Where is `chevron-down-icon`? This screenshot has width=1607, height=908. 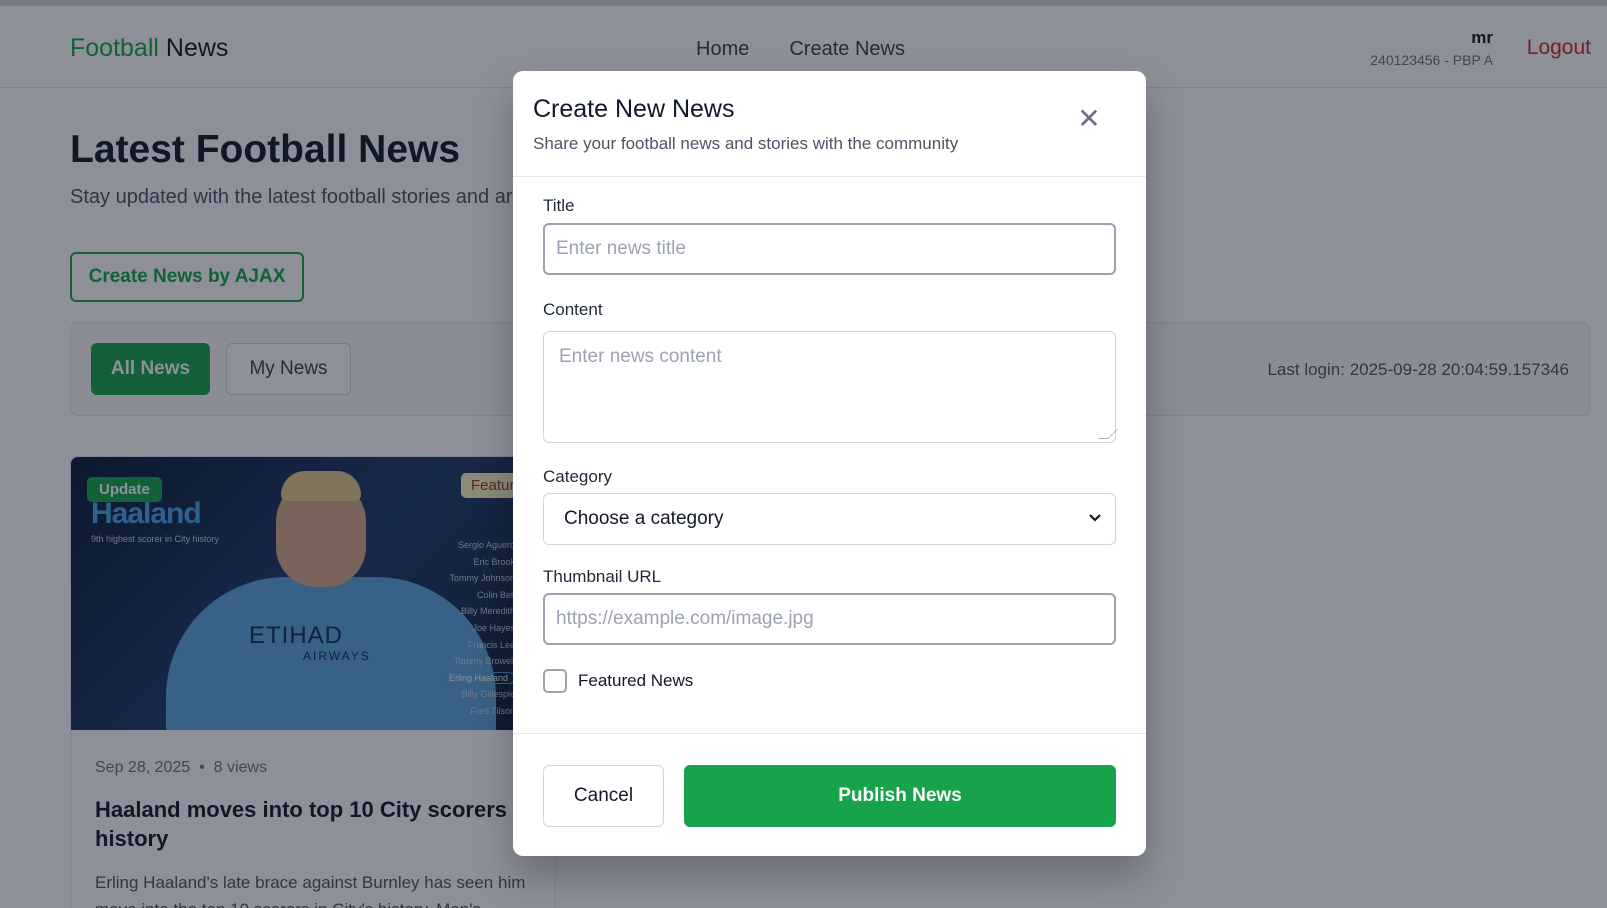 chevron-down-icon is located at coordinates (1095, 519).